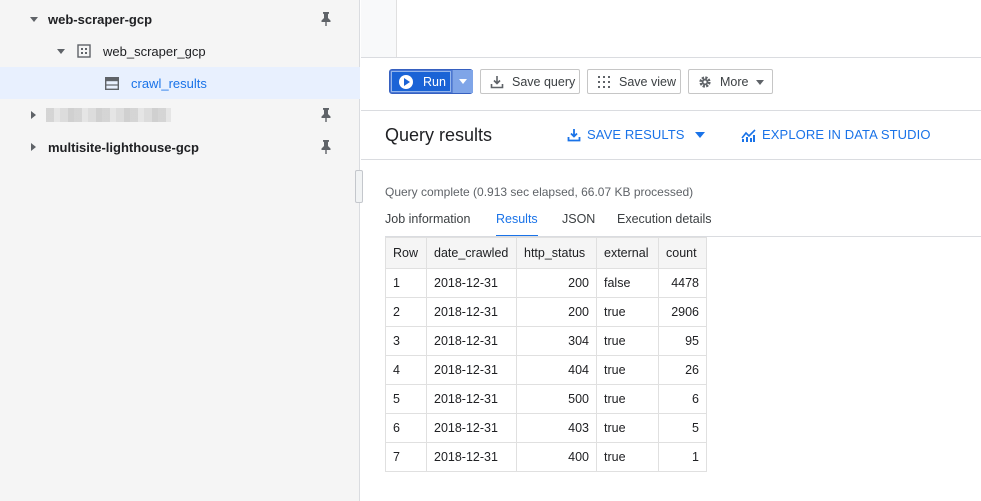  What do you see at coordinates (578, 224) in the screenshot?
I see `tab-json: JSON` at bounding box center [578, 224].